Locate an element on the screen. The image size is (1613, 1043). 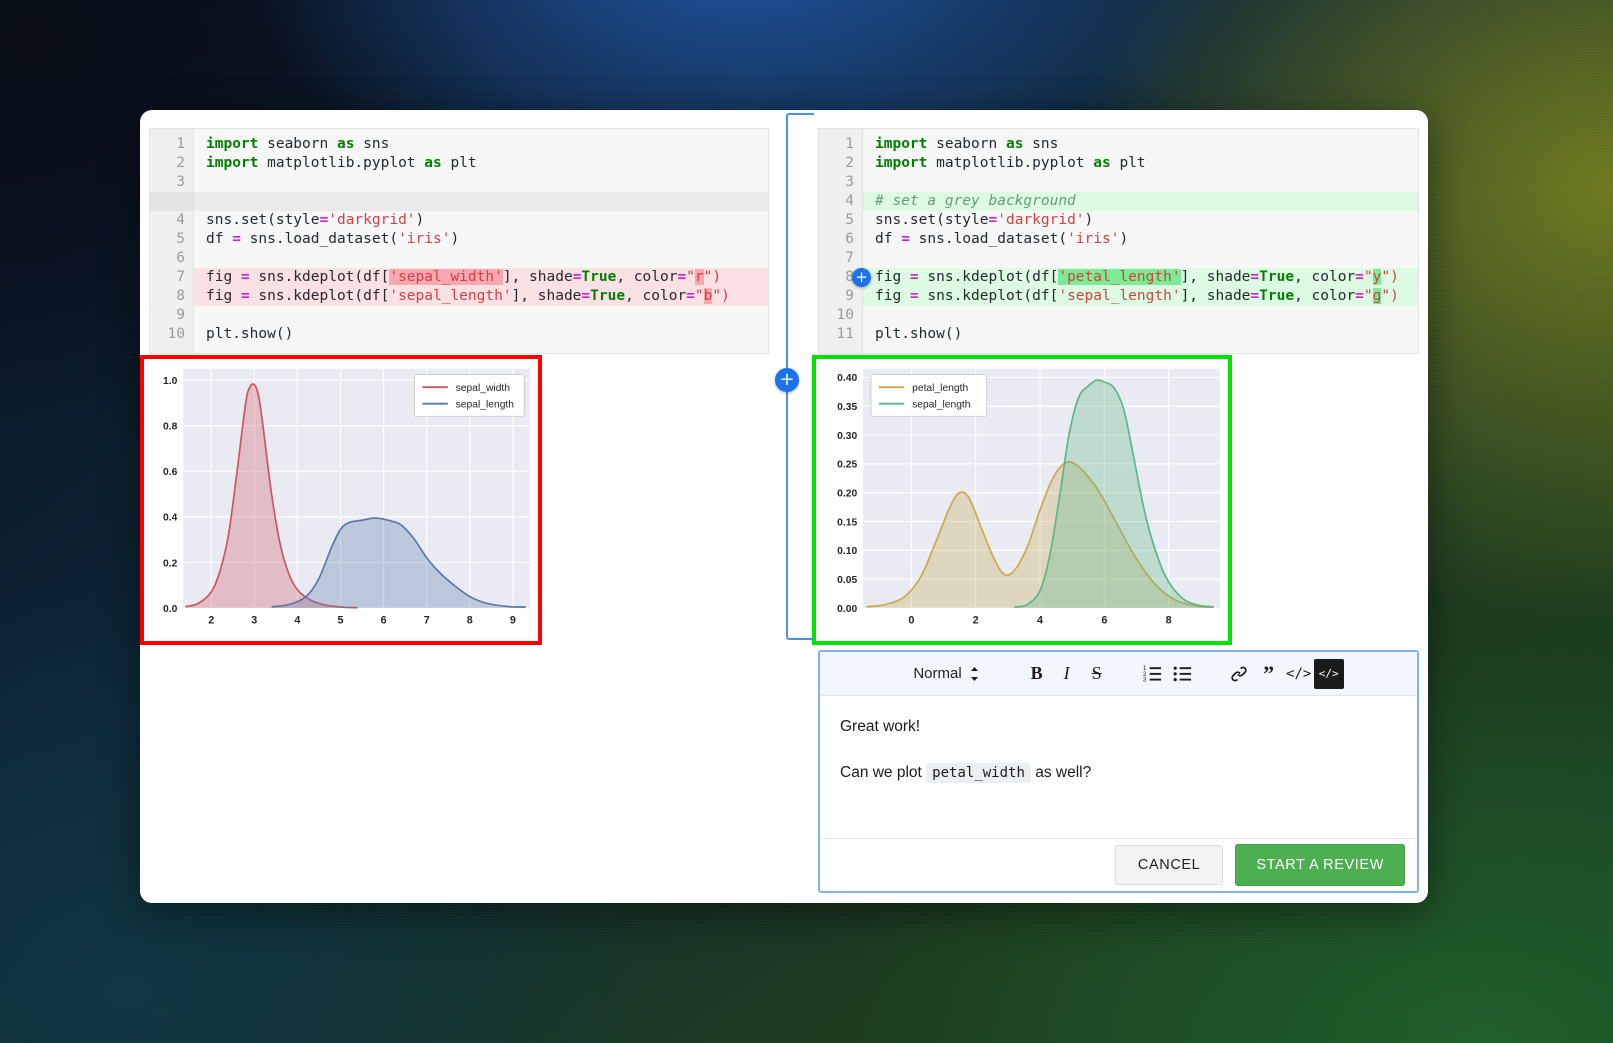
add-line-comment-button: + is located at coordinates (861, 277).